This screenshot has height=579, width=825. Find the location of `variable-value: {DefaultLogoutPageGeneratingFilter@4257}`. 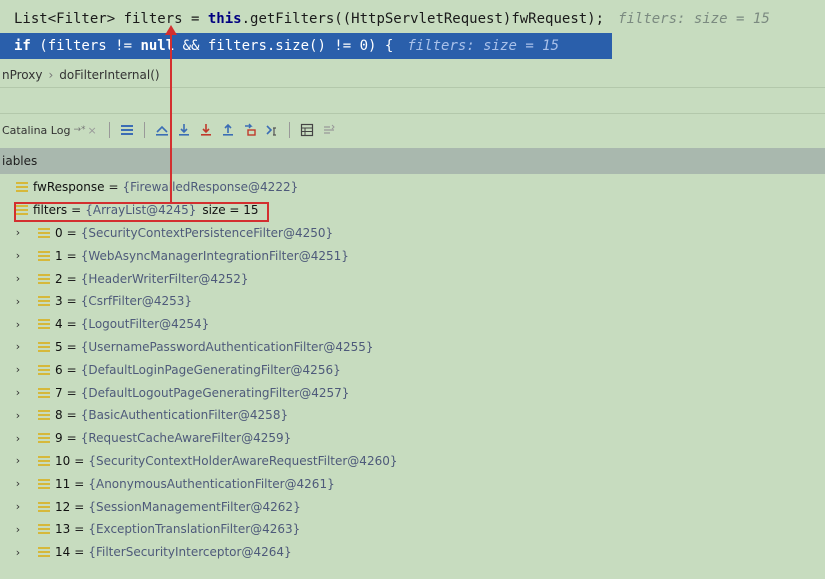

variable-value: {DefaultLogoutPageGeneratingFilter@4257} is located at coordinates (215, 392).